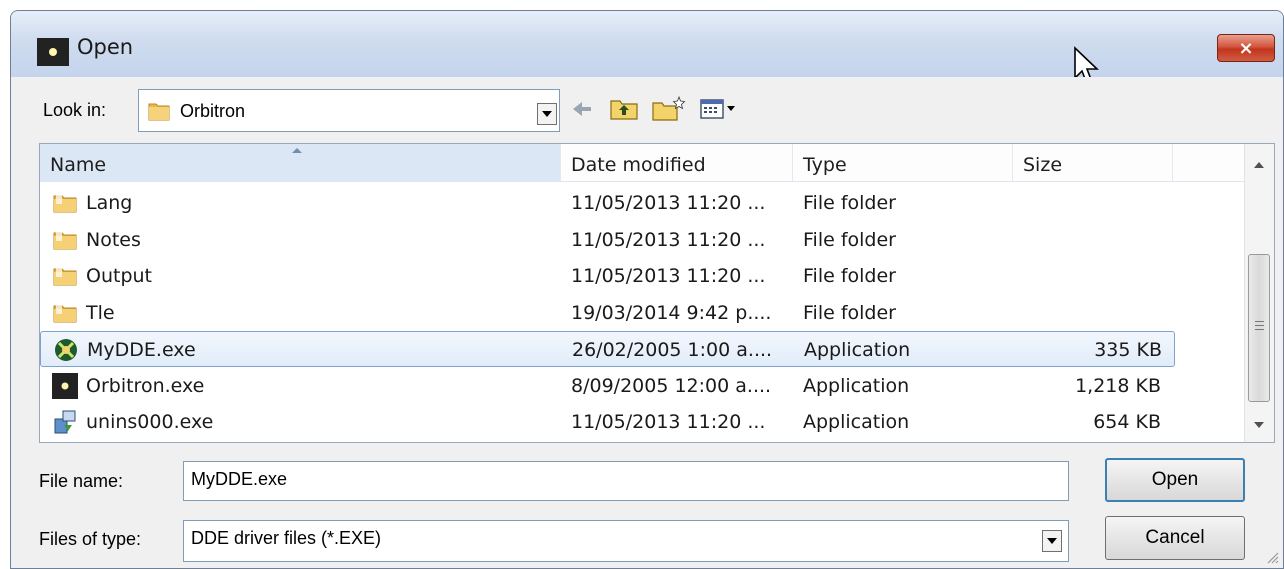  Describe the element at coordinates (349, 110) in the screenshot. I see `lookin-combobox: Orbitron` at that location.